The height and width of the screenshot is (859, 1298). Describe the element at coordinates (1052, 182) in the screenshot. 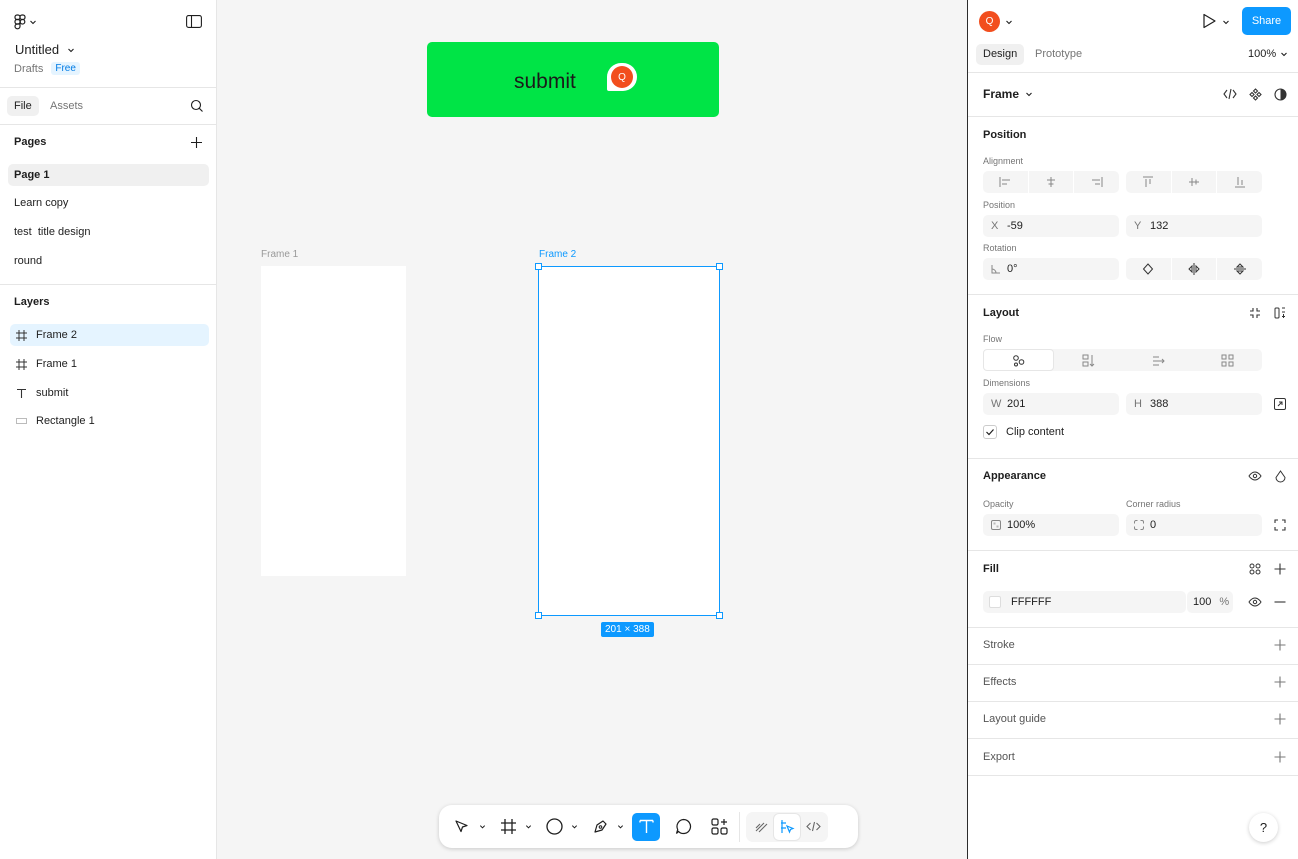

I see `align-center-h-icon` at that location.